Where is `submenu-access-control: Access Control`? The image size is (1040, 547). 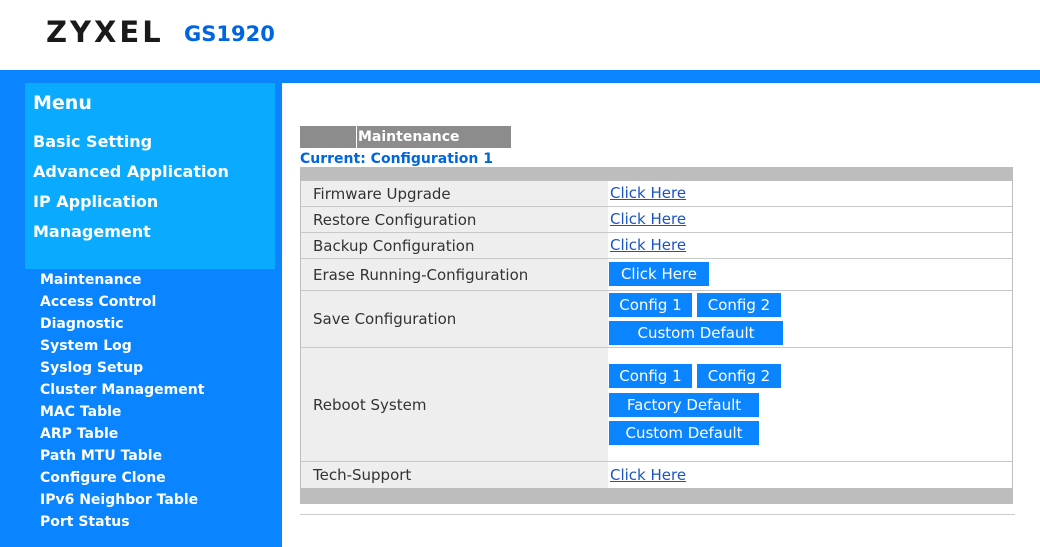 submenu-access-control: Access Control is located at coordinates (98, 302).